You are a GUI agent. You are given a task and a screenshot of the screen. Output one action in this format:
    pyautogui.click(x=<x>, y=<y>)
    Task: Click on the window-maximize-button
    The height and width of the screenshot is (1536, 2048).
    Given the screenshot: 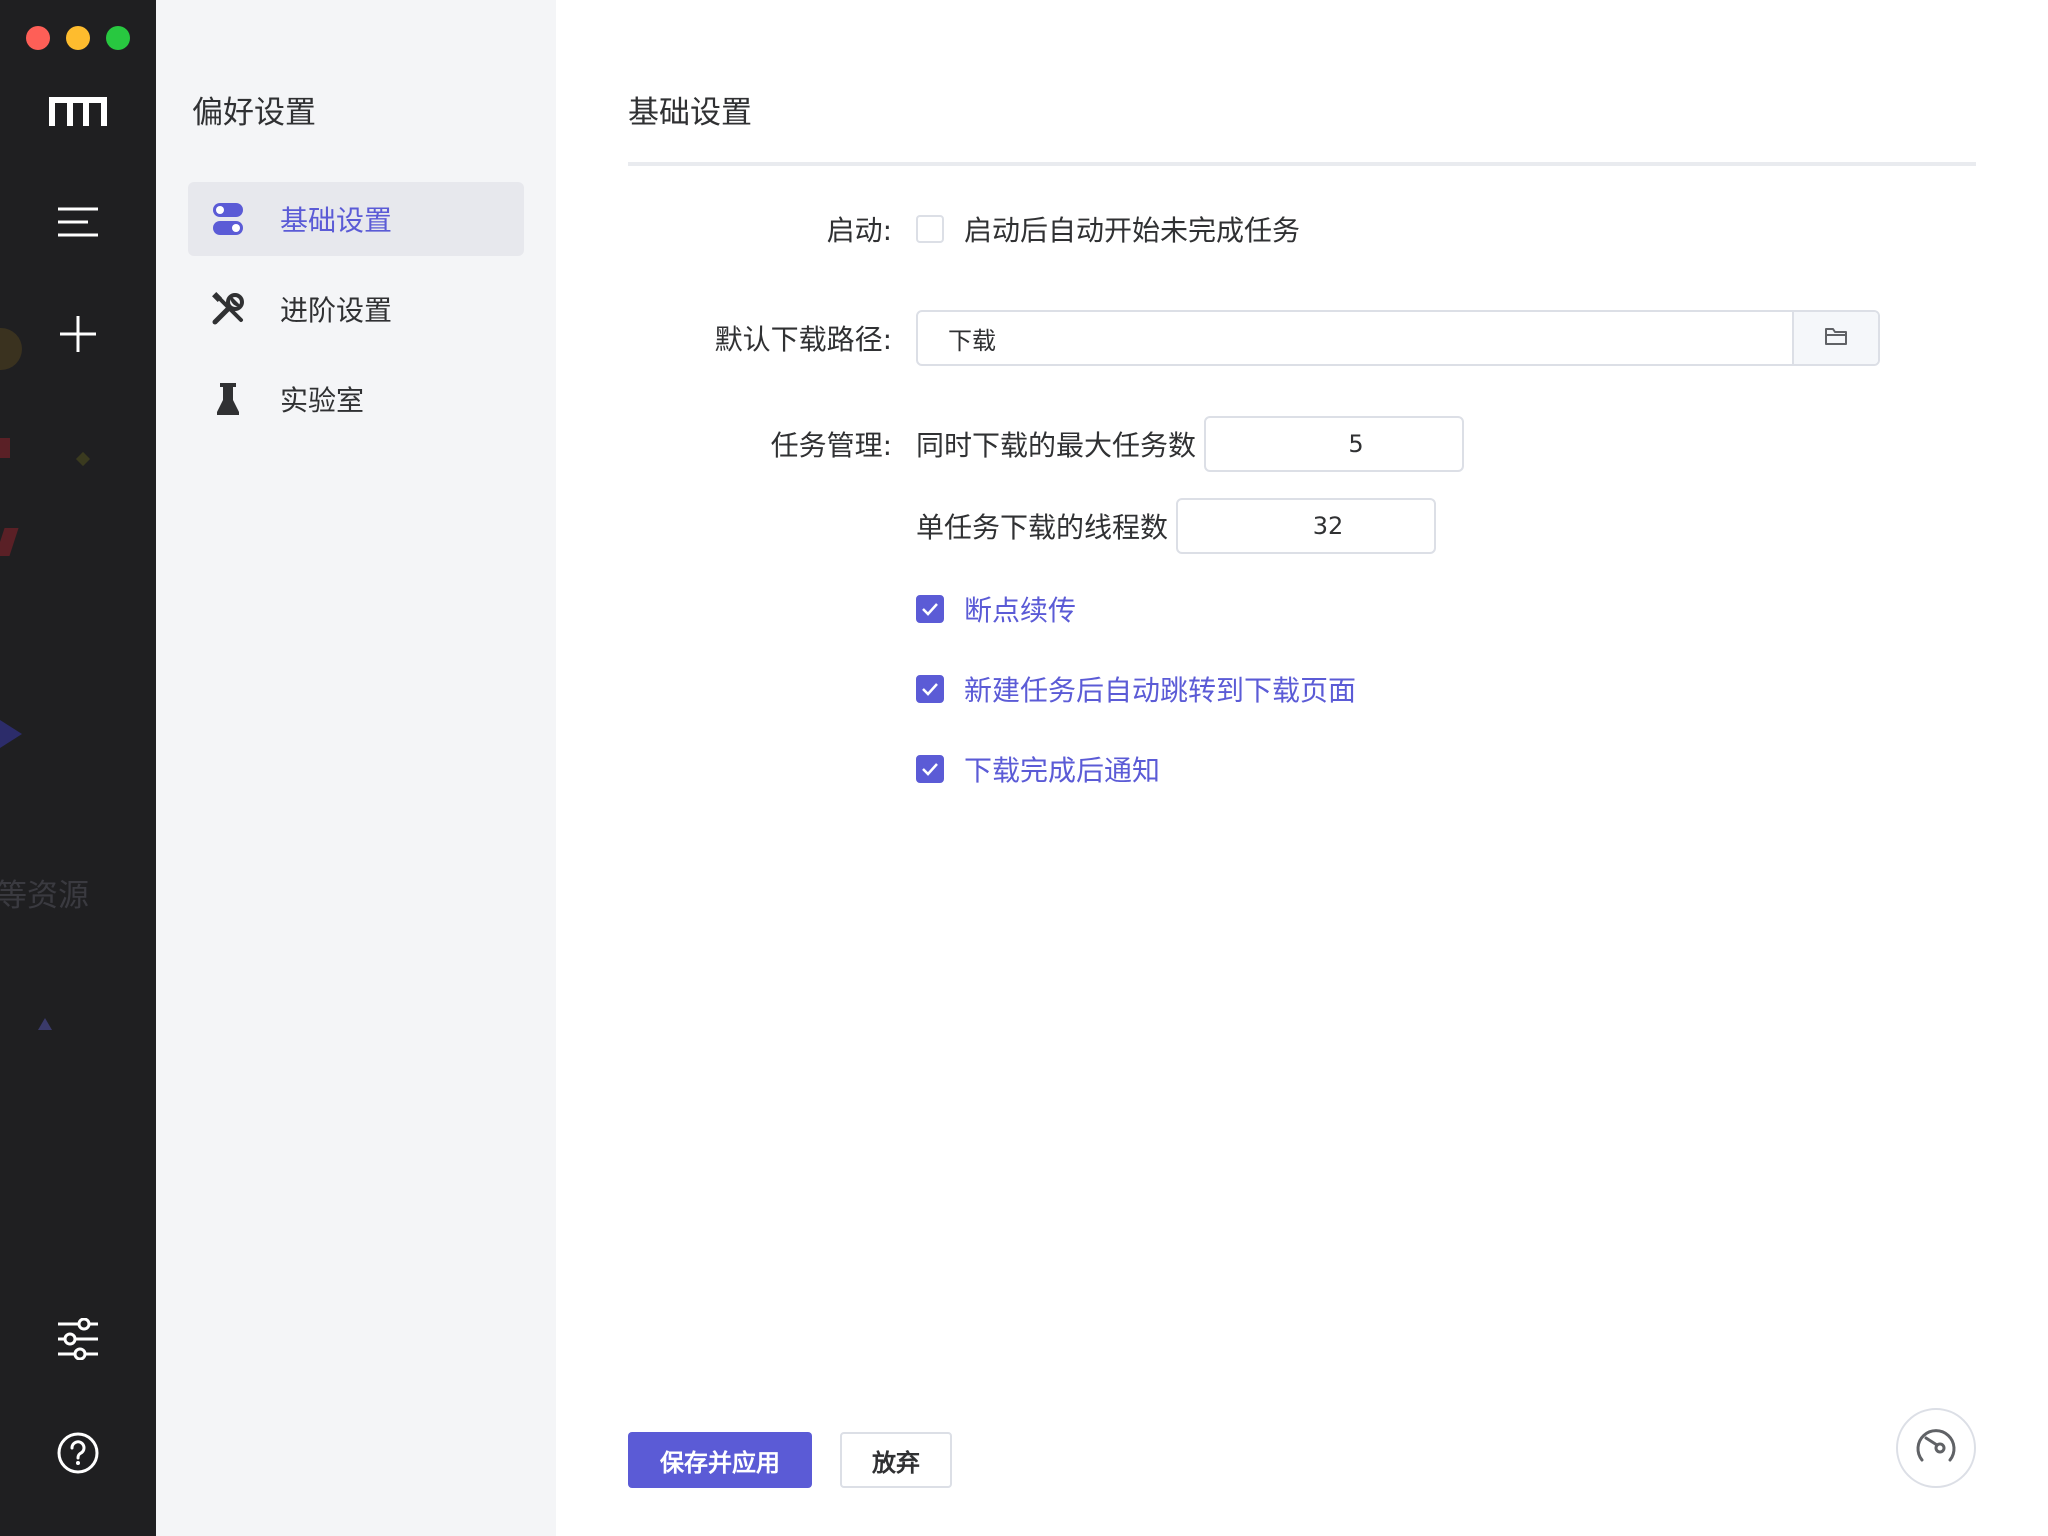 What is the action you would take?
    pyautogui.click(x=118, y=38)
    